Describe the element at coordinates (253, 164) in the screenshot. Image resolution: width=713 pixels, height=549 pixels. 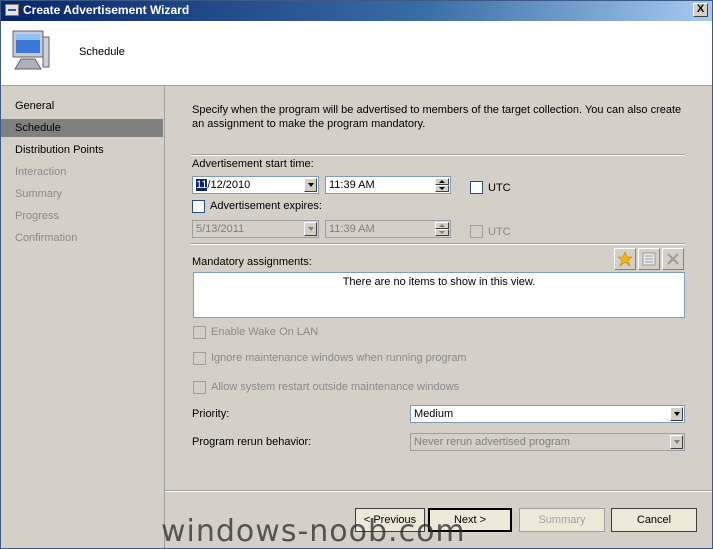
I see `start-time-label: Advertisement start time:` at that location.